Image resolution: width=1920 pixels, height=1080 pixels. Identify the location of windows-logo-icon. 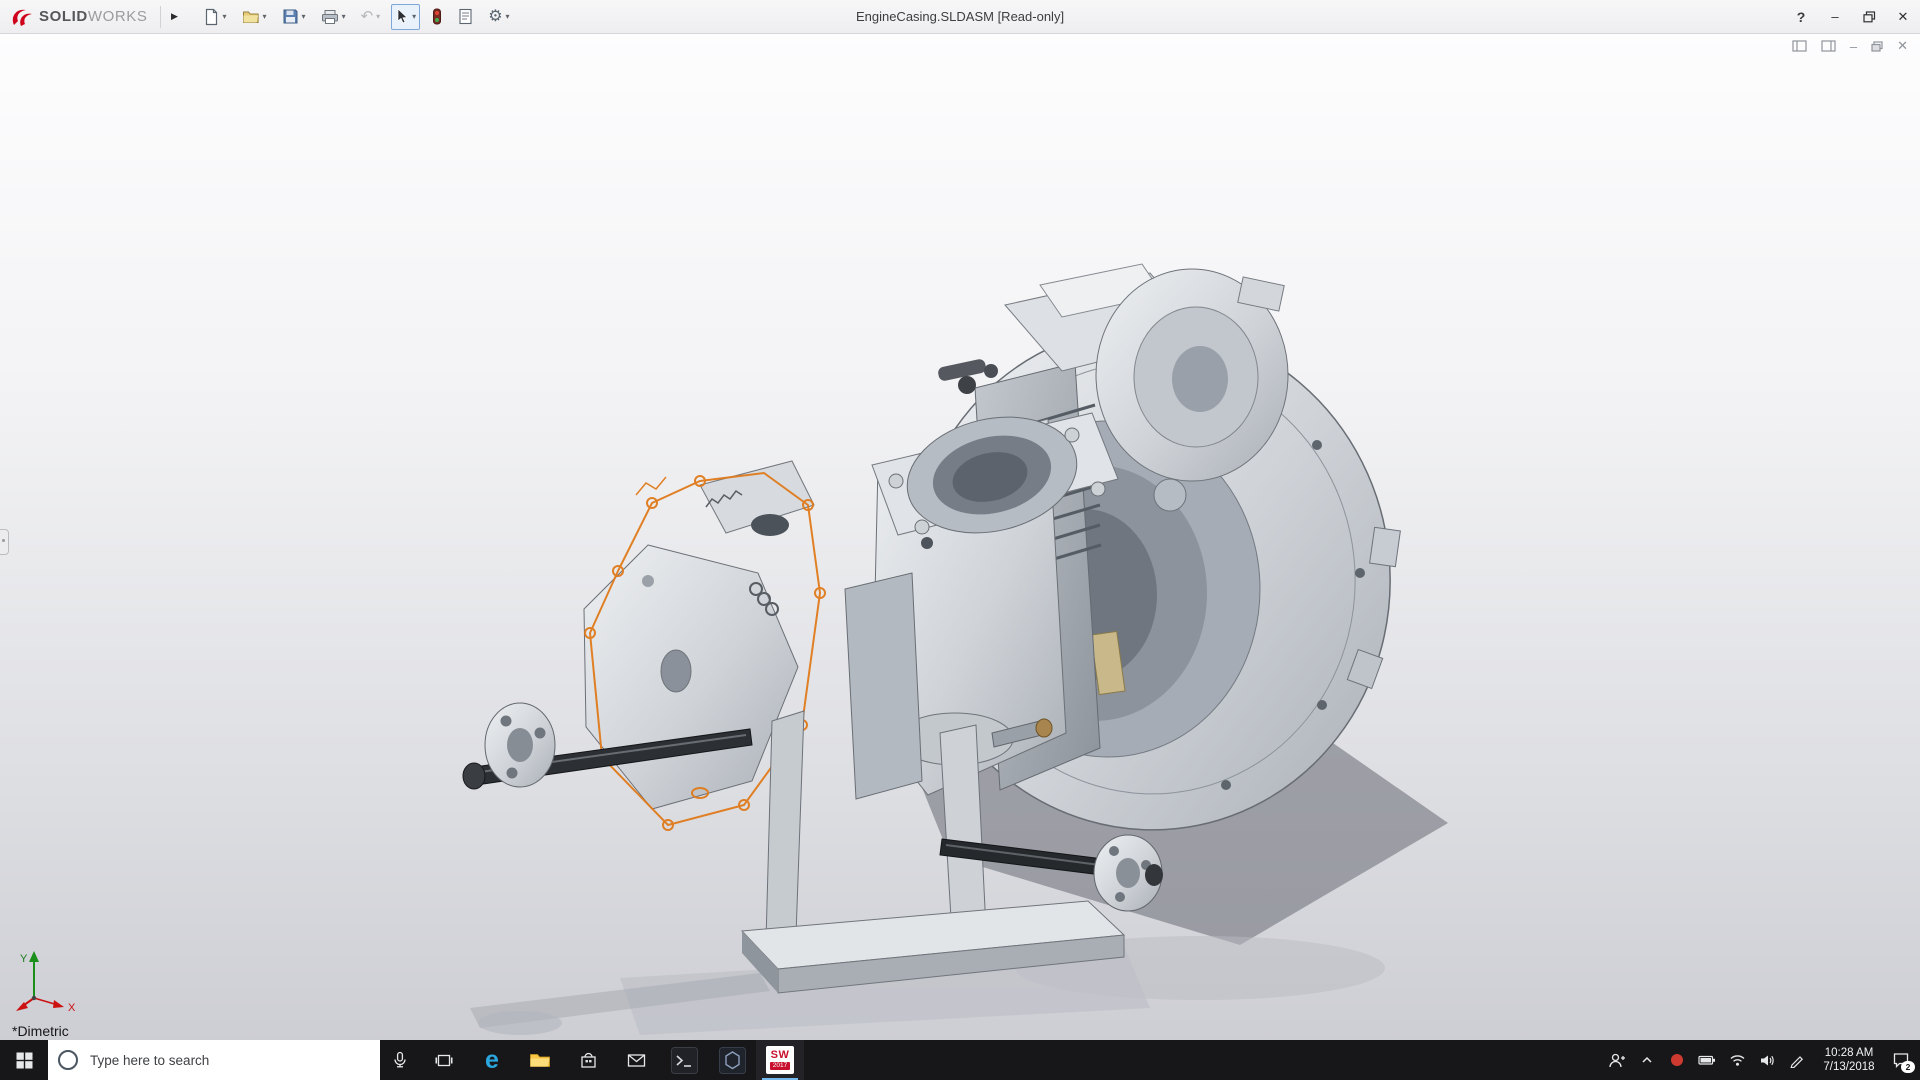
(24, 1060).